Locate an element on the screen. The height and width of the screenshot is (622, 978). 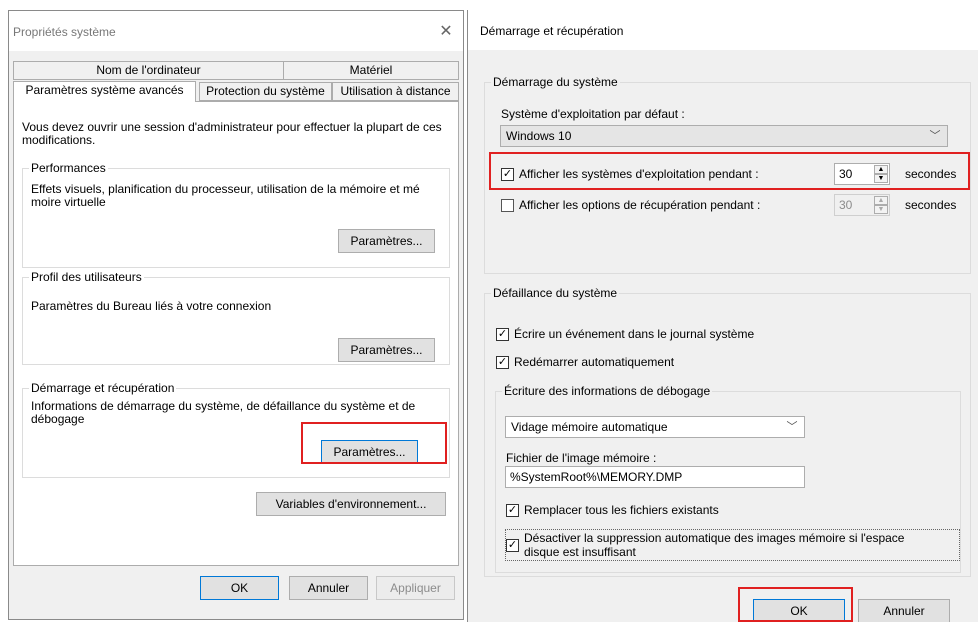
tab-system-protection: Protection du système is located at coordinates (265, 91).